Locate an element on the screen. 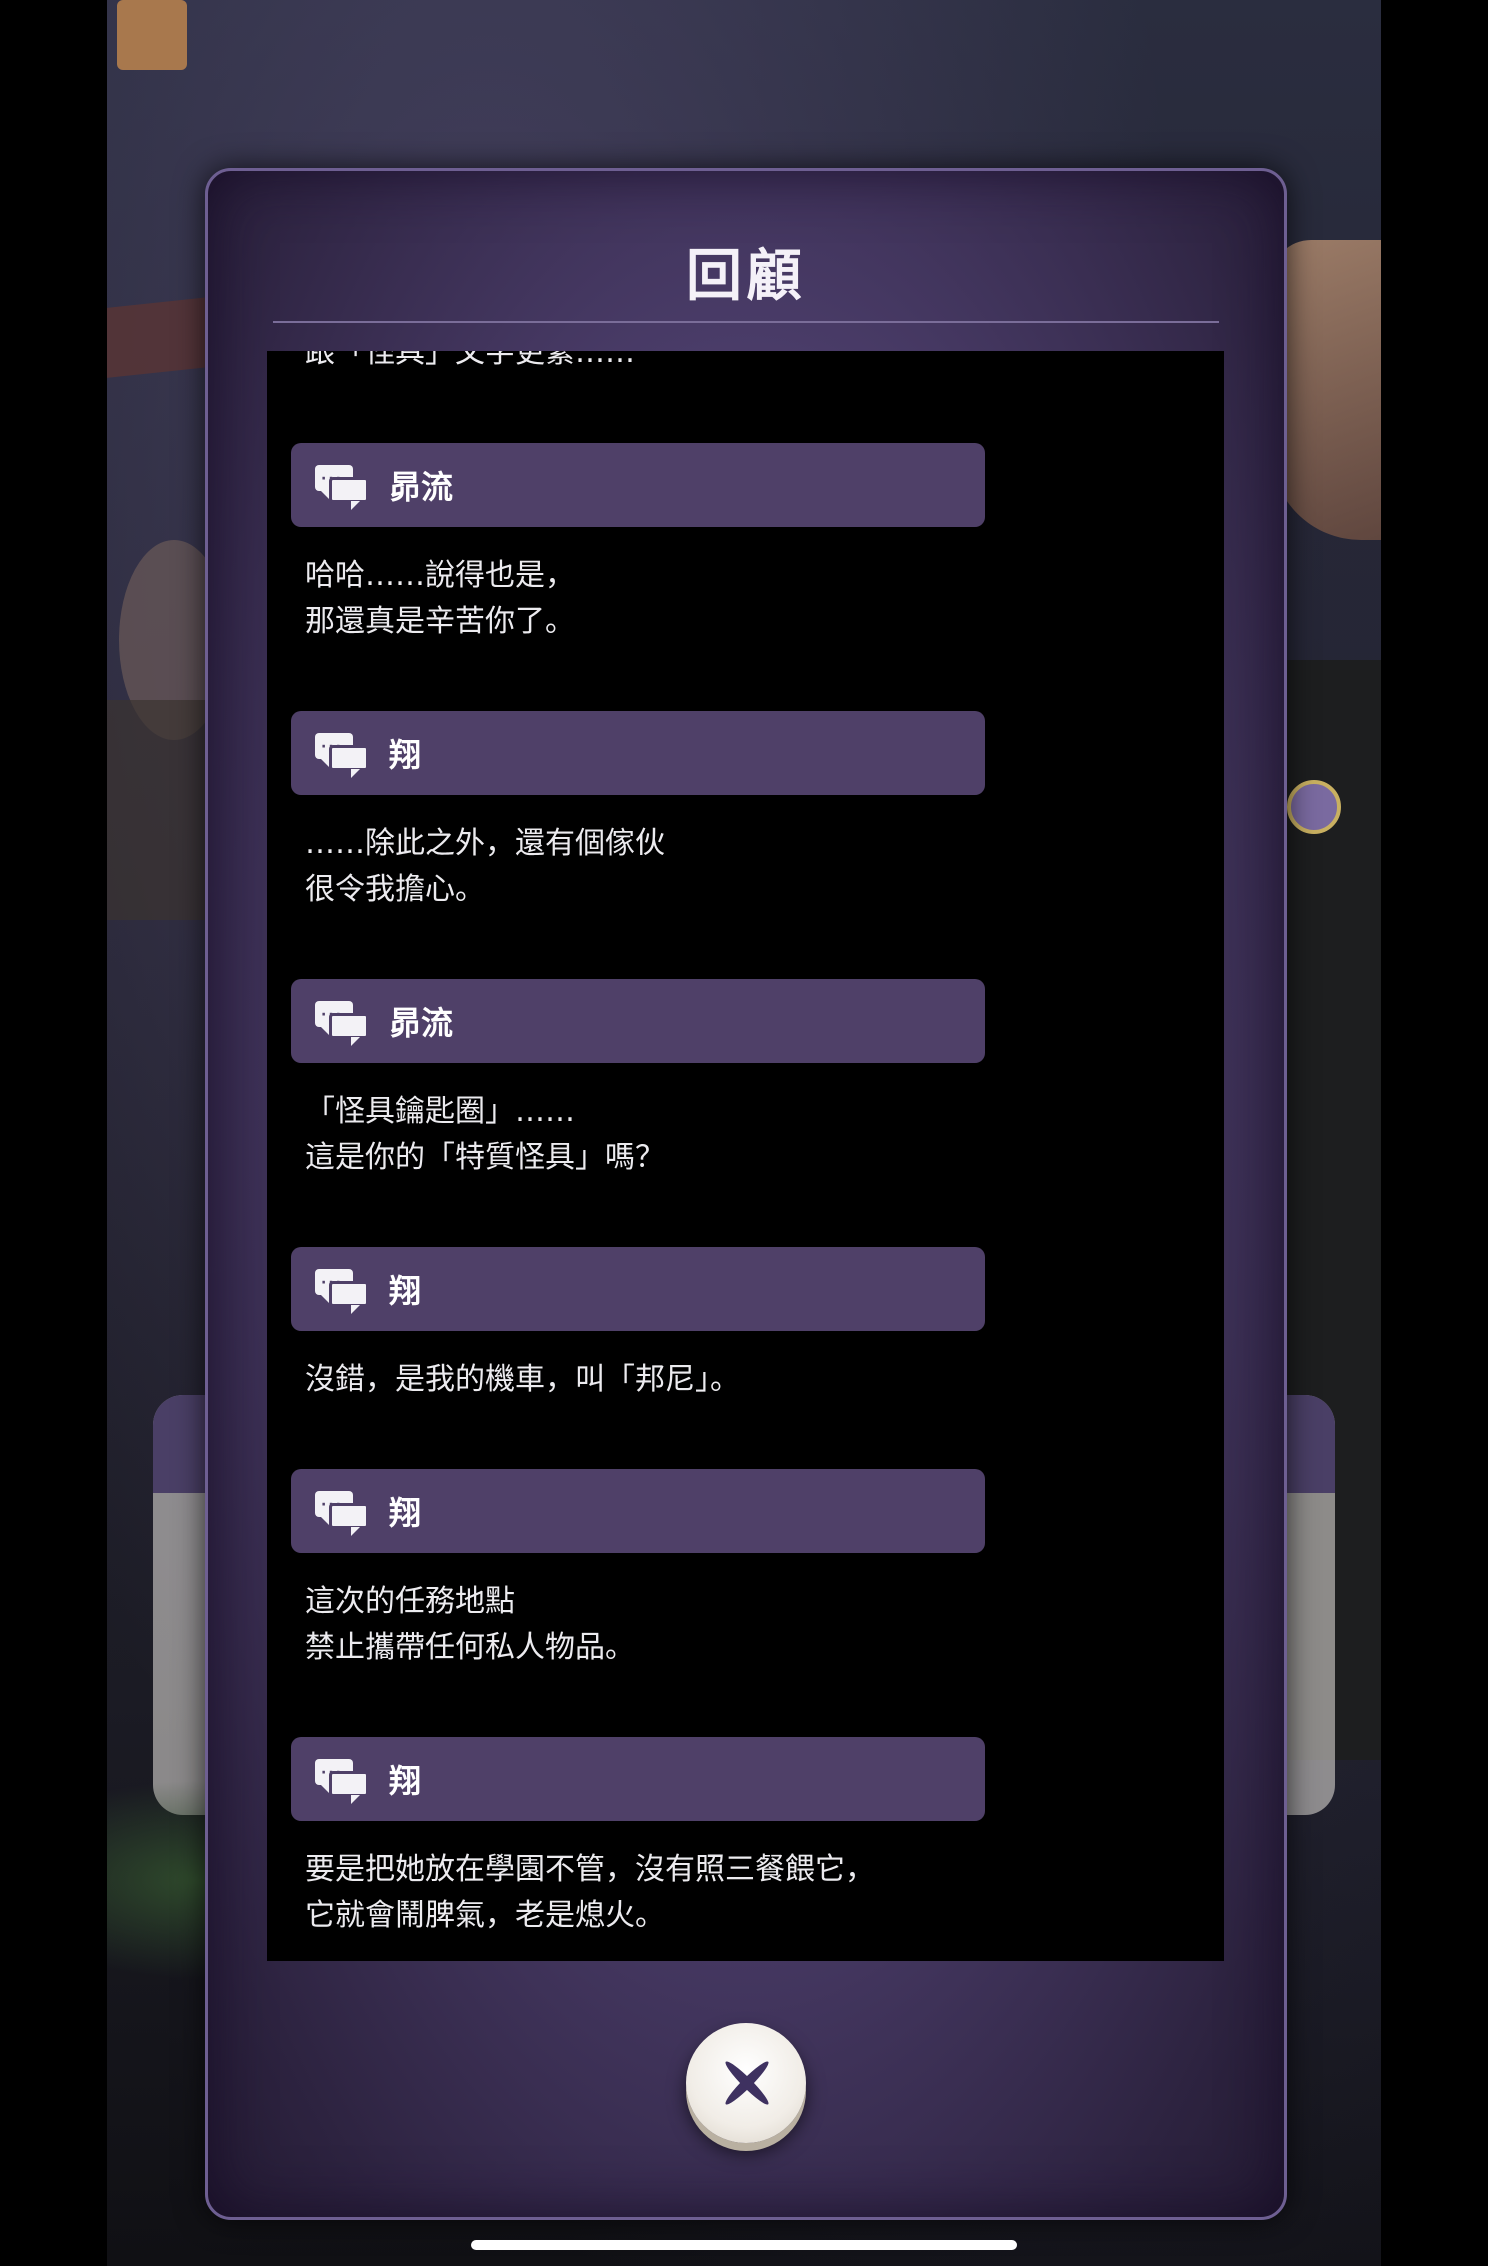 The width and height of the screenshot is (1488, 2266). dialogue-text: 這次的任務地點 禁止攜帶任何私人物品。 is located at coordinates (764, 1625).